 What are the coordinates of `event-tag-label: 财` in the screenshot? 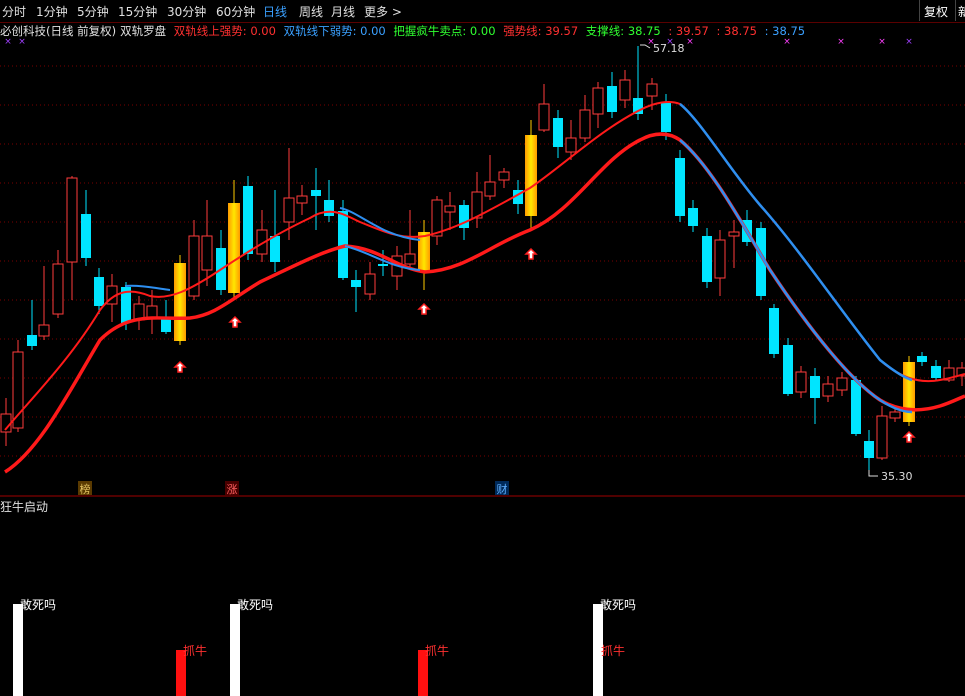 It's located at (502, 489).